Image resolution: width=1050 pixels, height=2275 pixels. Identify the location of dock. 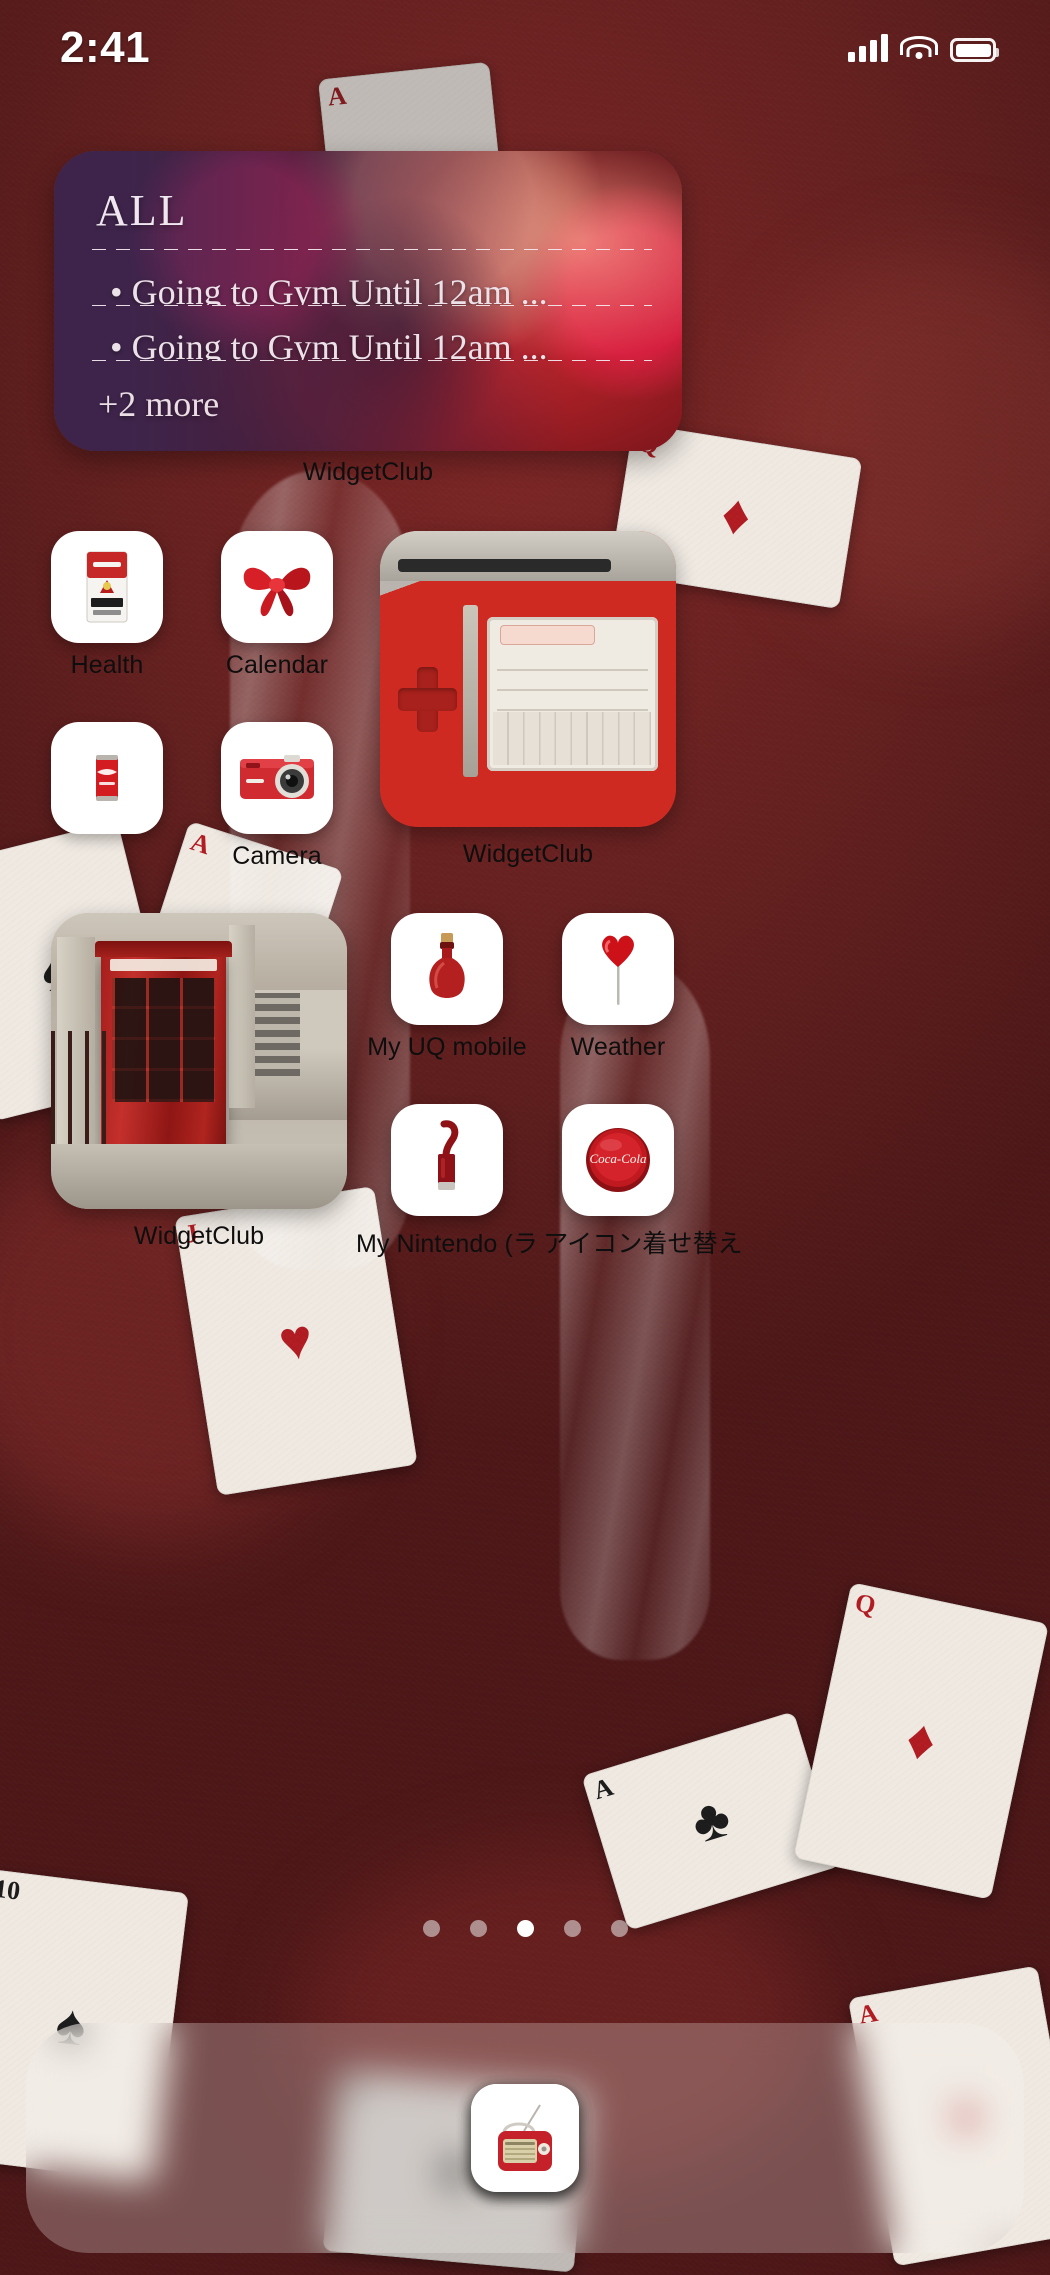
(525, 2138).